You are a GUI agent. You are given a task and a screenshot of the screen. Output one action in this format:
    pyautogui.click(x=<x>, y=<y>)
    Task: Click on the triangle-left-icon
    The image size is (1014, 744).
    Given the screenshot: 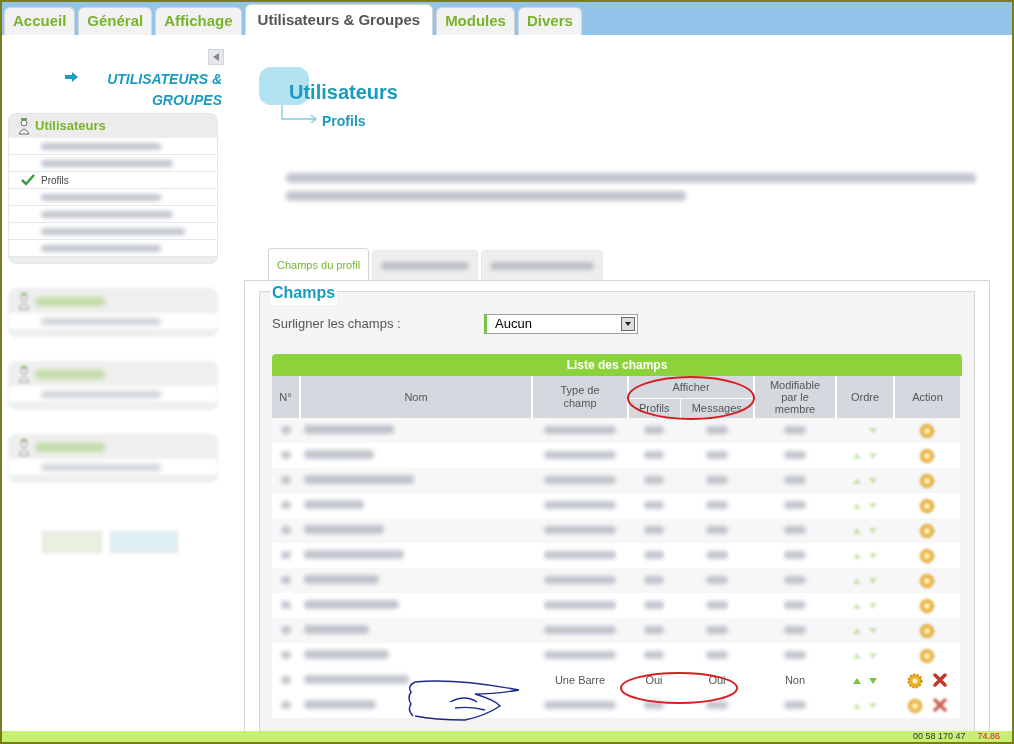 What is the action you would take?
    pyautogui.click(x=216, y=57)
    